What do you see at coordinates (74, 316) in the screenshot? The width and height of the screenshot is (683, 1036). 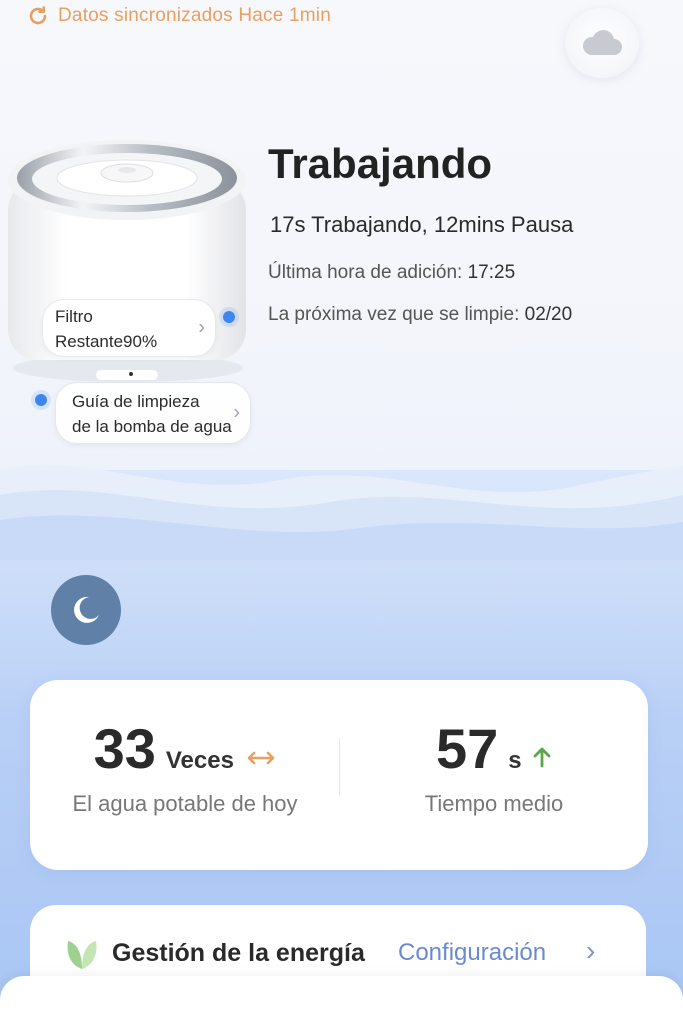 I see `filter-tag-title: Filtro` at bounding box center [74, 316].